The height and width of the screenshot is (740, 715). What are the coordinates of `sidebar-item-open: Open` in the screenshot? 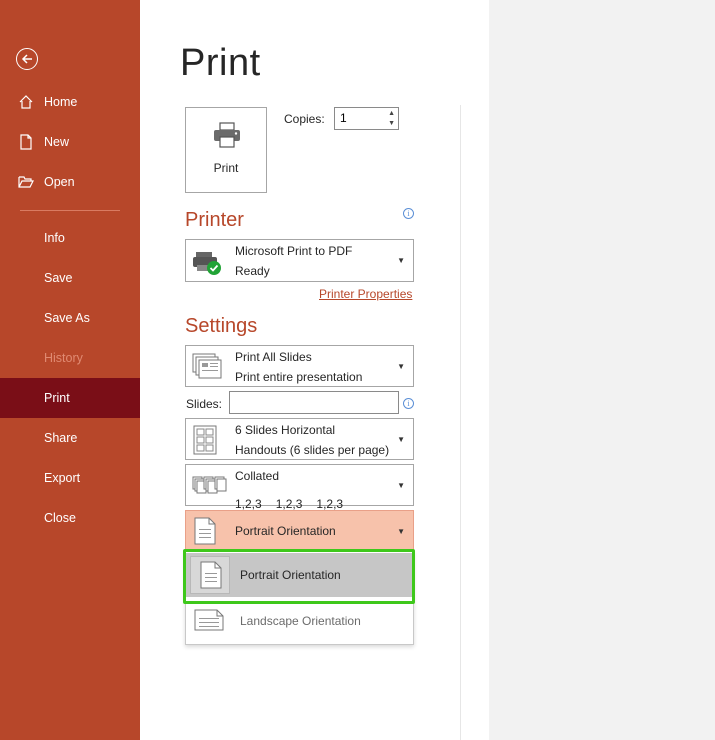 It's located at (70, 182).